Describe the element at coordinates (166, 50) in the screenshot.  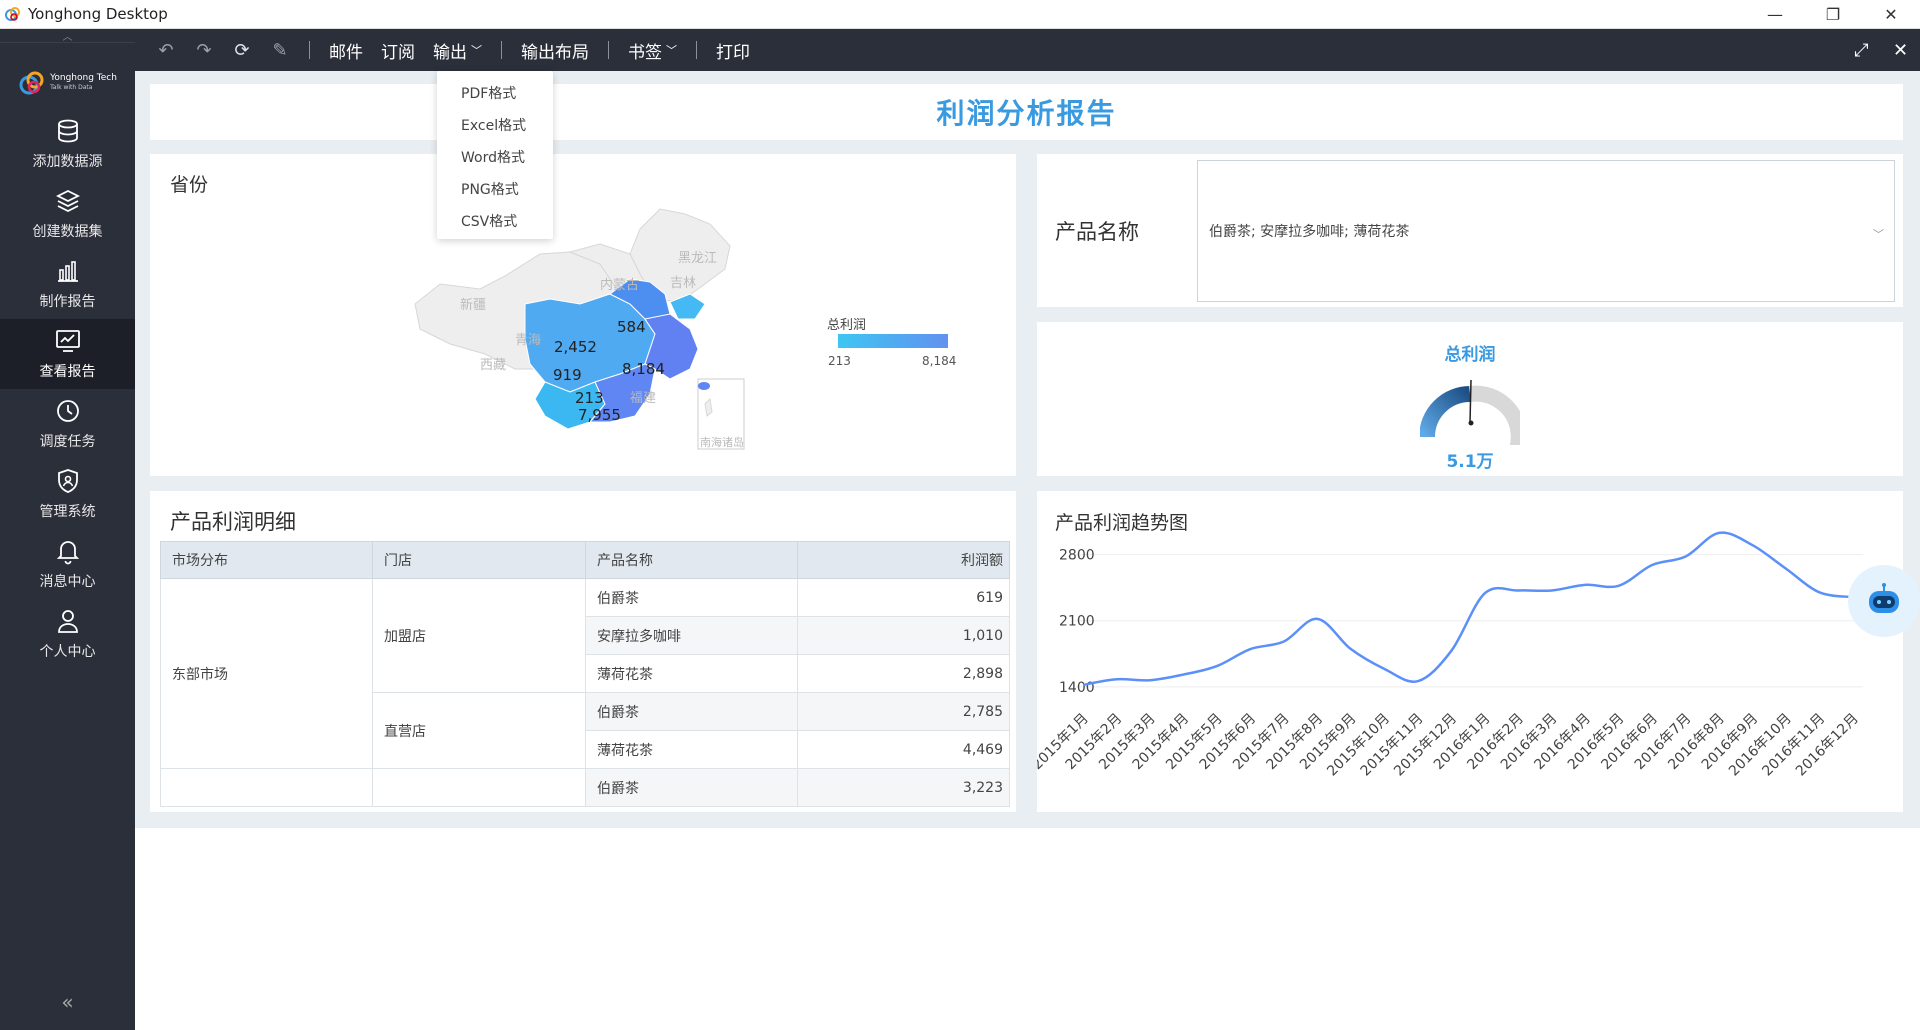
I see `undo-icon: ↶` at that location.